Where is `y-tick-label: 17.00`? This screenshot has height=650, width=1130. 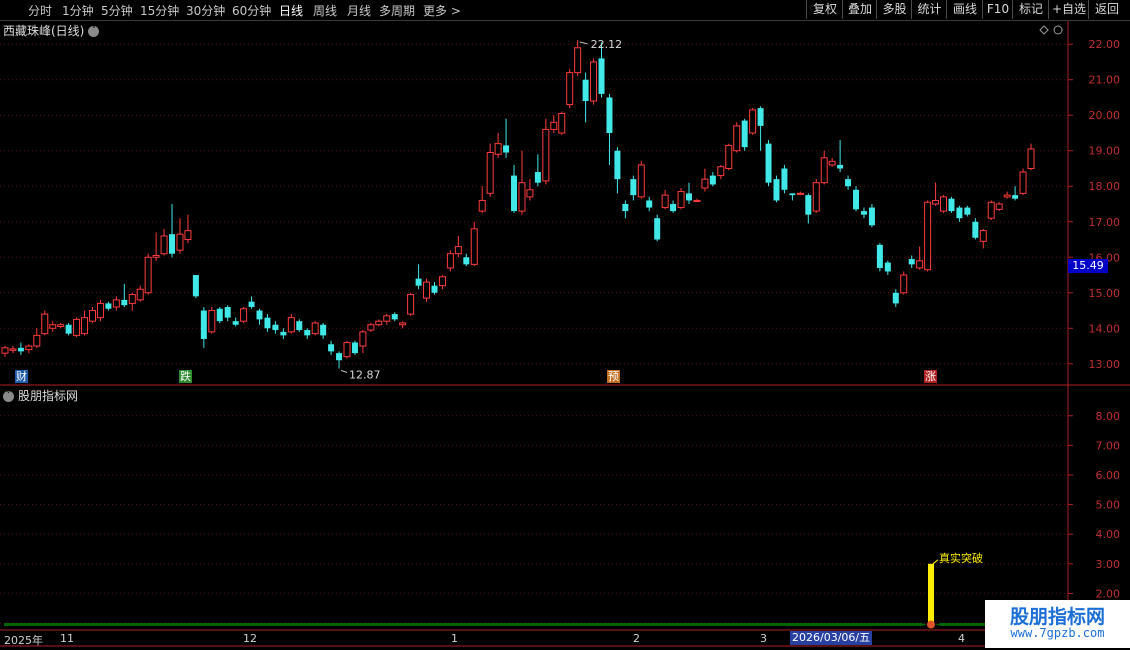 y-tick-label: 17.00 is located at coordinates (1105, 222).